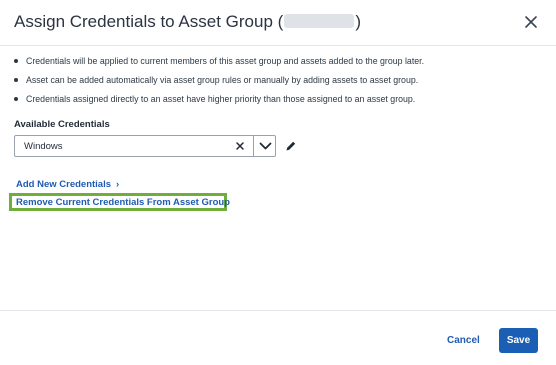 The image size is (556, 365). What do you see at coordinates (265, 146) in the screenshot?
I see `chevron-down-icon` at bounding box center [265, 146].